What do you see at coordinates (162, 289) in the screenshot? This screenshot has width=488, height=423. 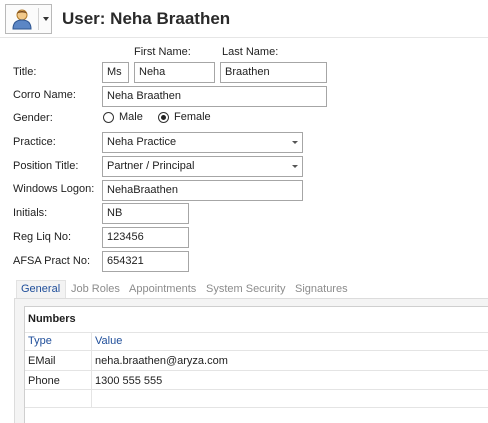 I see `tab-appointments: Appointments` at bounding box center [162, 289].